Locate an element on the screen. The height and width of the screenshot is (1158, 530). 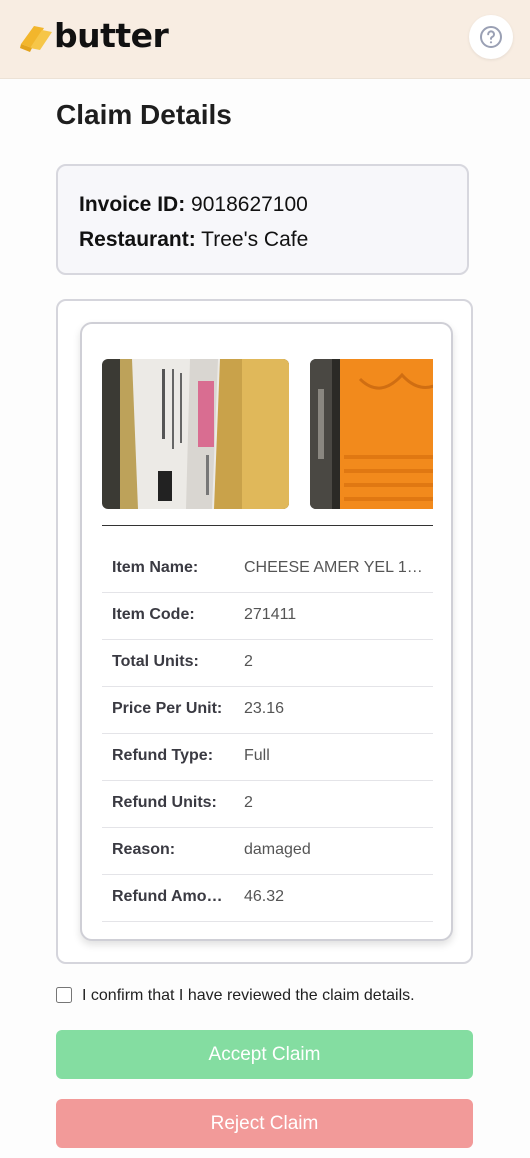
restaurant-value: Tree's Cafe is located at coordinates (255, 239).